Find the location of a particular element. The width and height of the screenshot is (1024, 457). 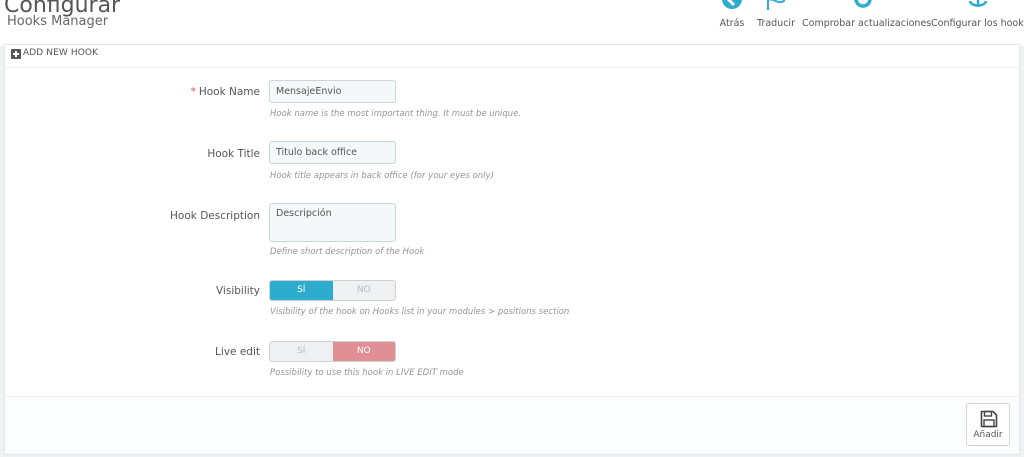

visibility-yes-option: SÍ is located at coordinates (301, 290).